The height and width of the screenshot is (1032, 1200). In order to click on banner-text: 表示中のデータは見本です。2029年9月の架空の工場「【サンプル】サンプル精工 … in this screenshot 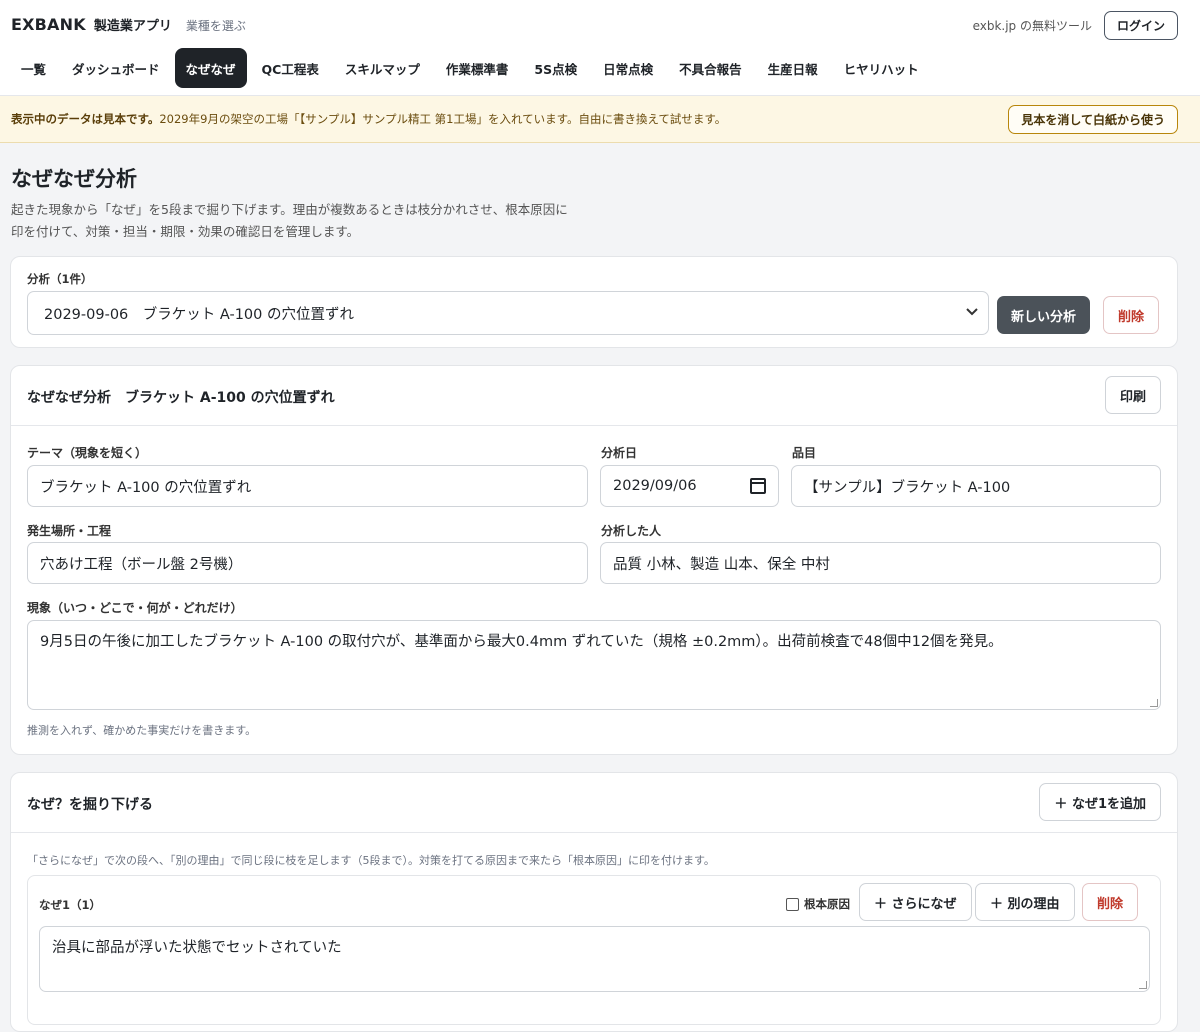, I will do `click(368, 119)`.